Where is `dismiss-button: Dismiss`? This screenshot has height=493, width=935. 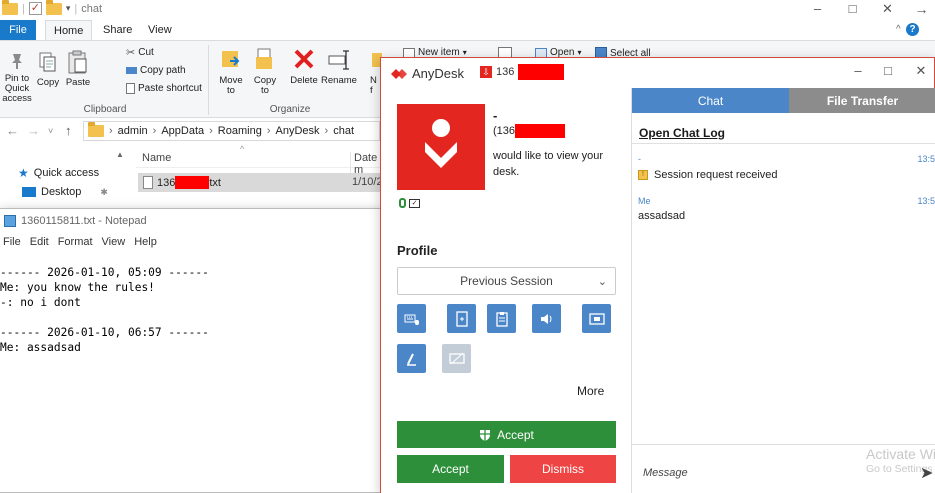
dismiss-button: Dismiss is located at coordinates (563, 469).